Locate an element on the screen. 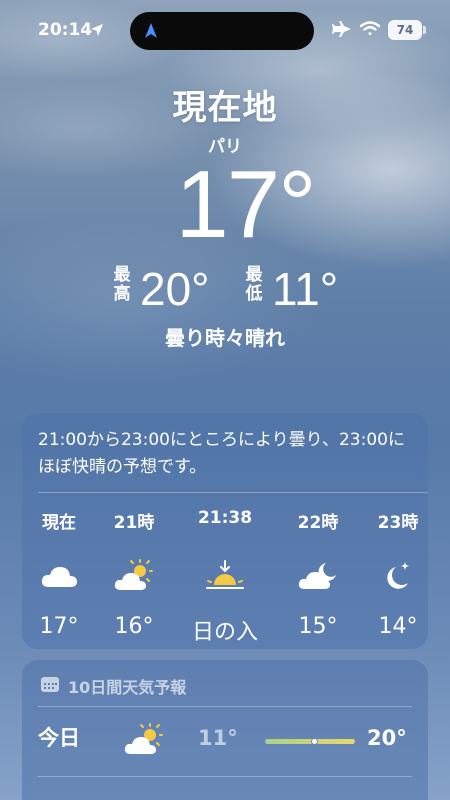  cloud-icon is located at coordinates (59, 576).